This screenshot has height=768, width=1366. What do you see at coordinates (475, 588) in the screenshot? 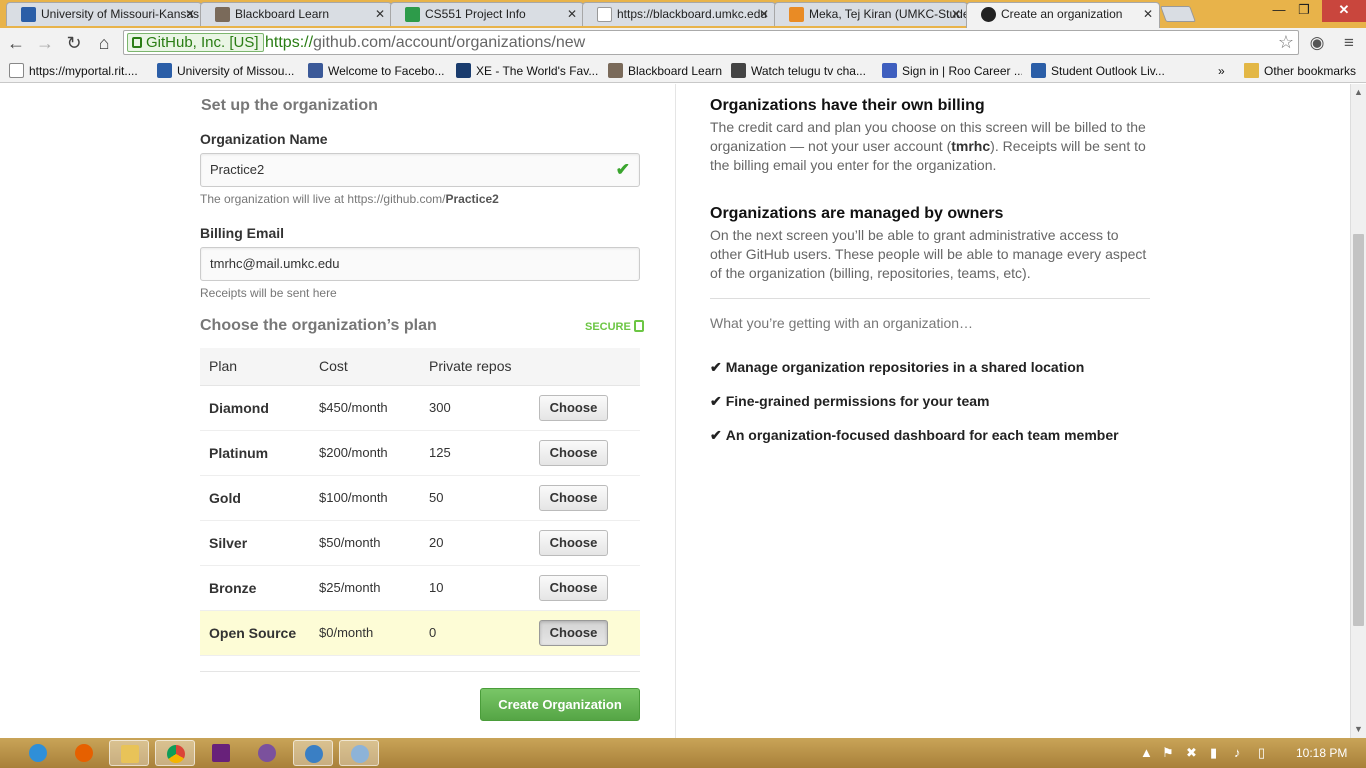
I see `plan-repos: 10` at bounding box center [475, 588].